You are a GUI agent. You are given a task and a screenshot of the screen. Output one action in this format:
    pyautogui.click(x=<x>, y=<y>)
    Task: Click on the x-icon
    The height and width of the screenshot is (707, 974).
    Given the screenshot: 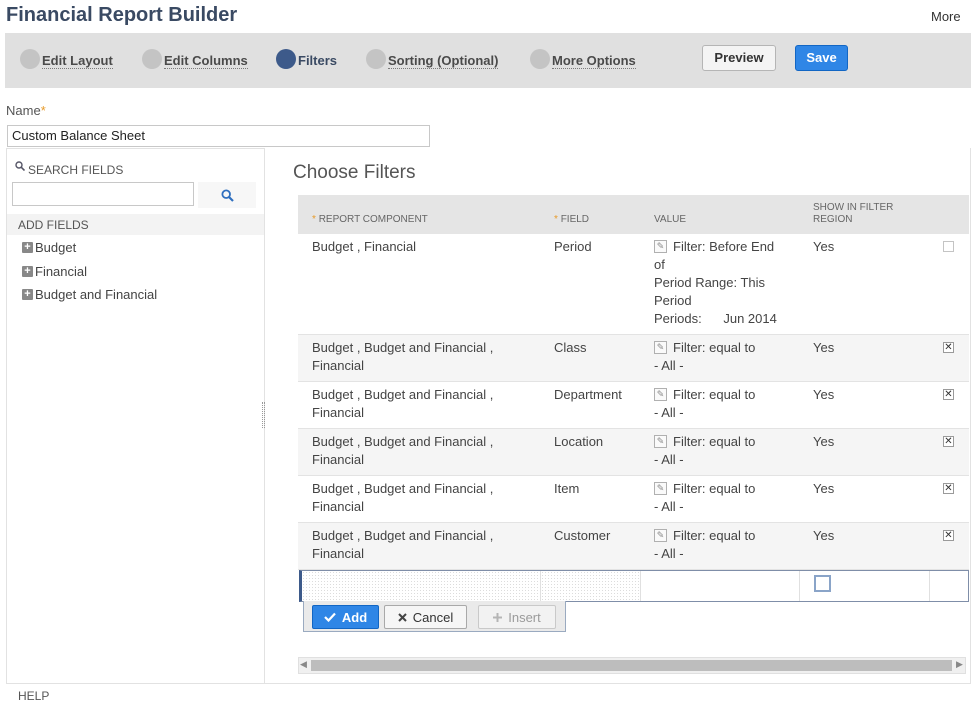 What is the action you would take?
    pyautogui.click(x=402, y=617)
    